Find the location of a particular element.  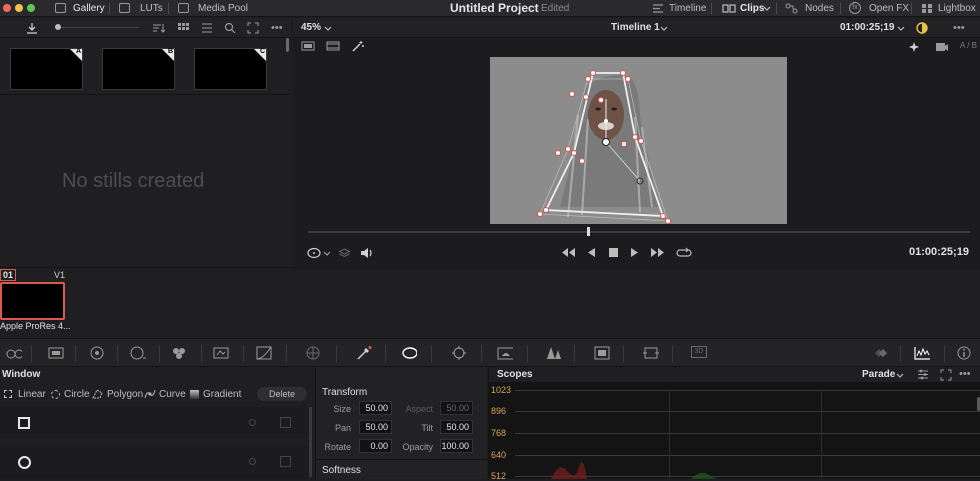

opacity-field: 100.00 is located at coordinates (456, 446).